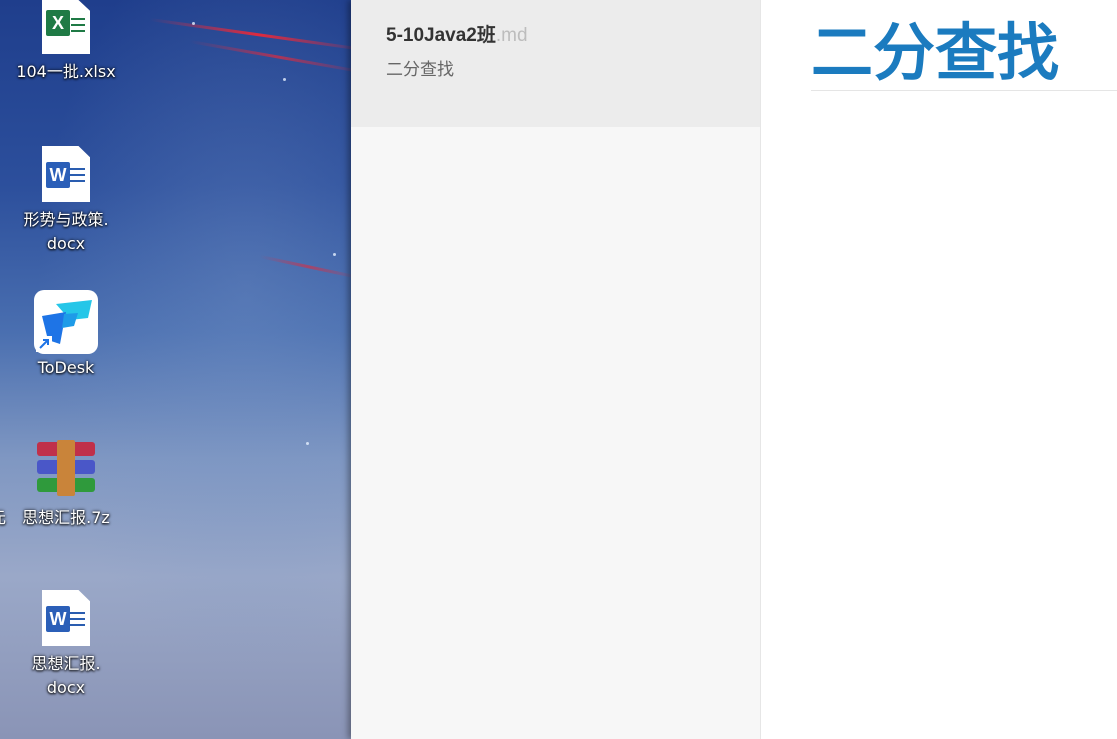 This screenshot has width=1117, height=739. Describe the element at coordinates (66, 468) in the screenshot. I see `archive-file-icon` at that location.